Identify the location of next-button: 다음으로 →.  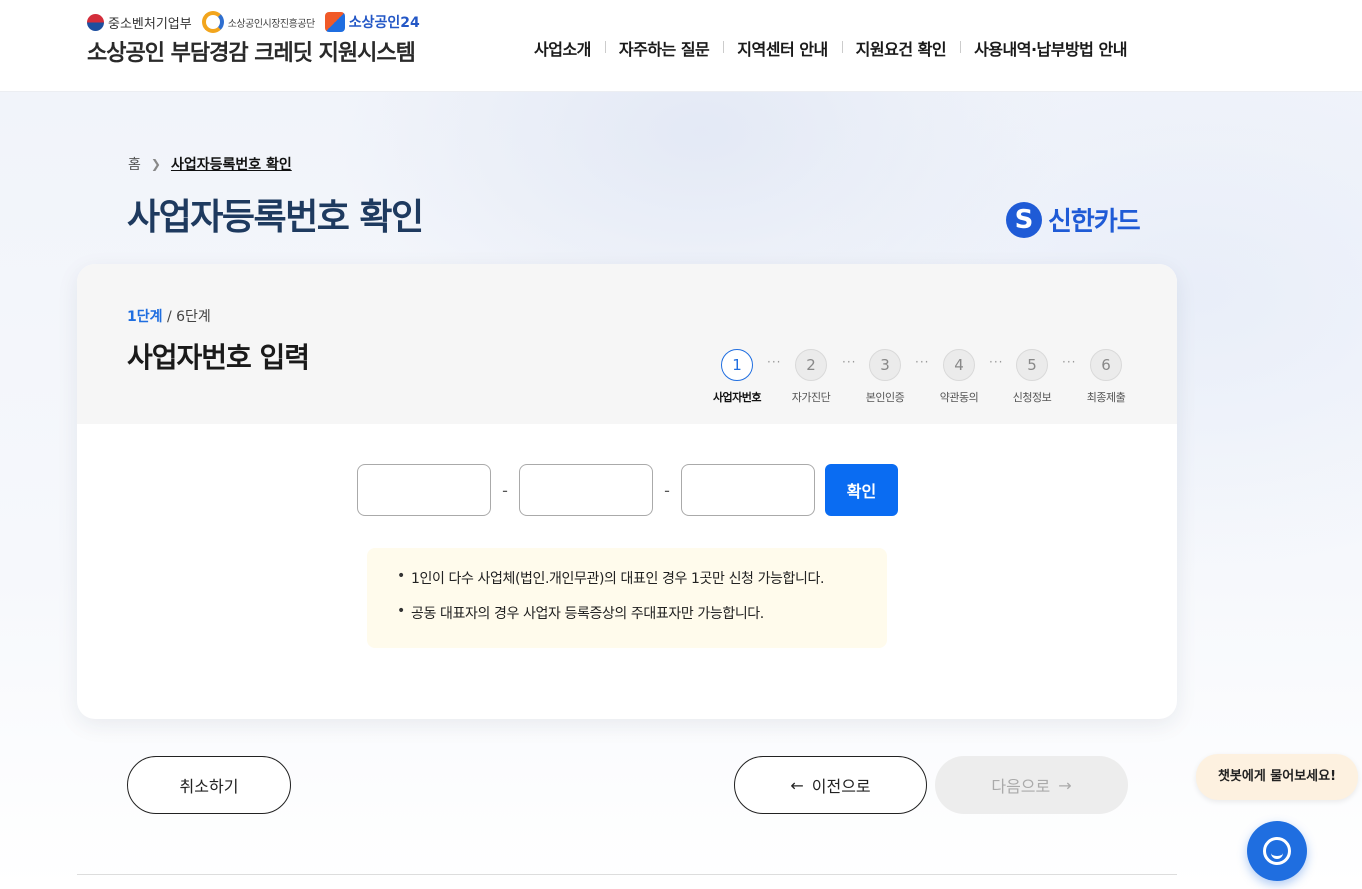
(1031, 785).